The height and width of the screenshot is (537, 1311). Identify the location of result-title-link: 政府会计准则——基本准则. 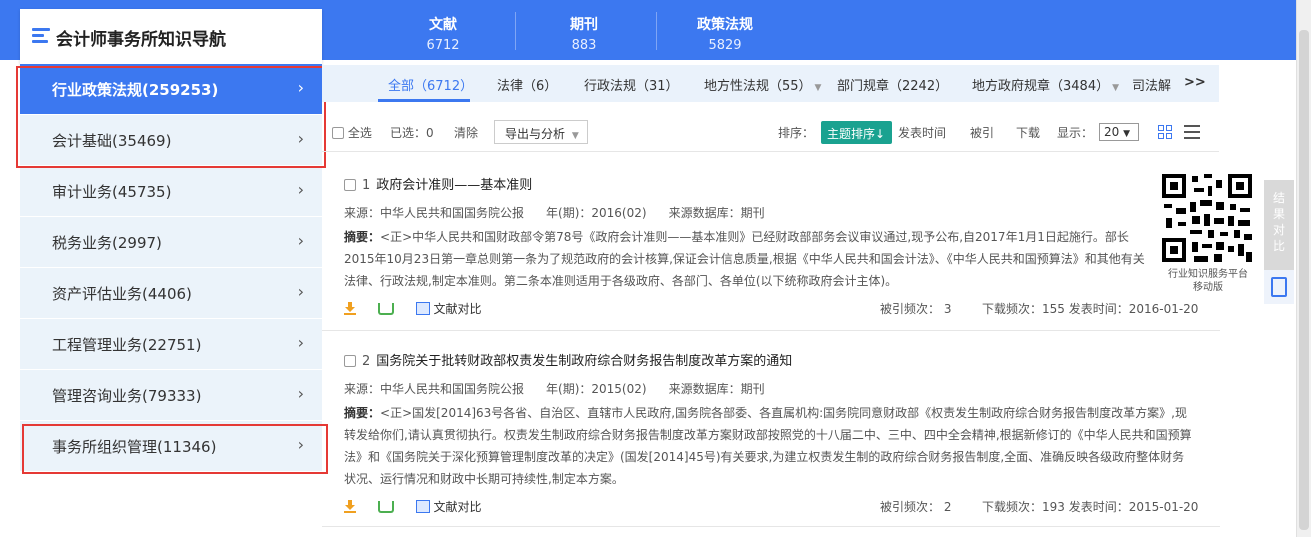
(454, 185).